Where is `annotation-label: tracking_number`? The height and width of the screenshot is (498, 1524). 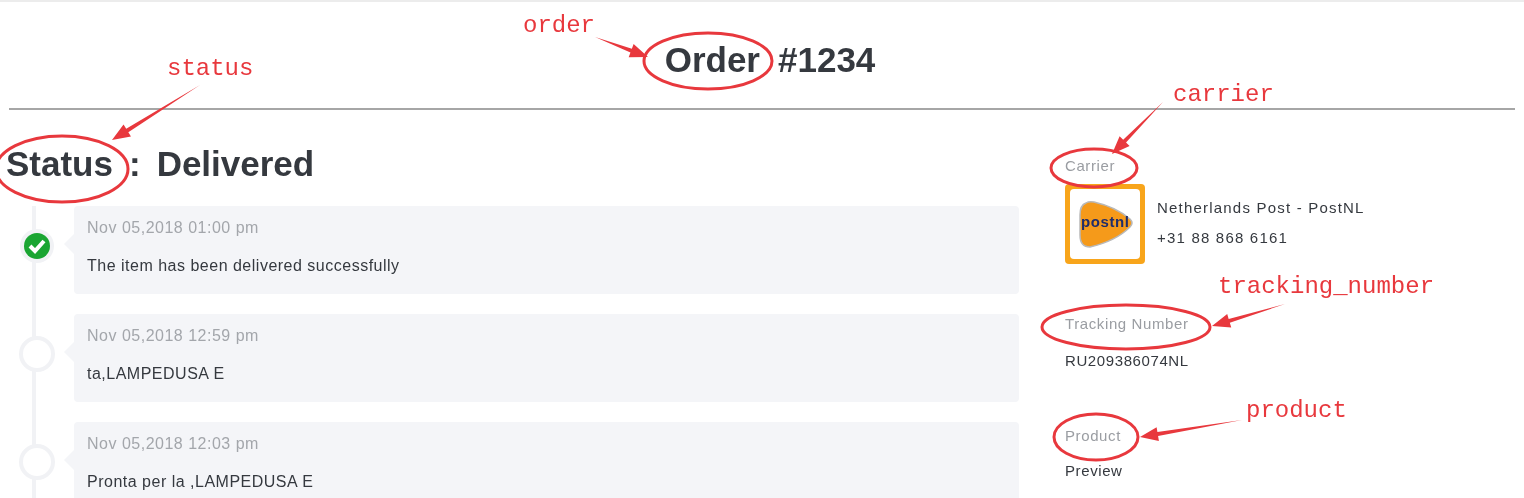
annotation-label: tracking_number is located at coordinates (1326, 287).